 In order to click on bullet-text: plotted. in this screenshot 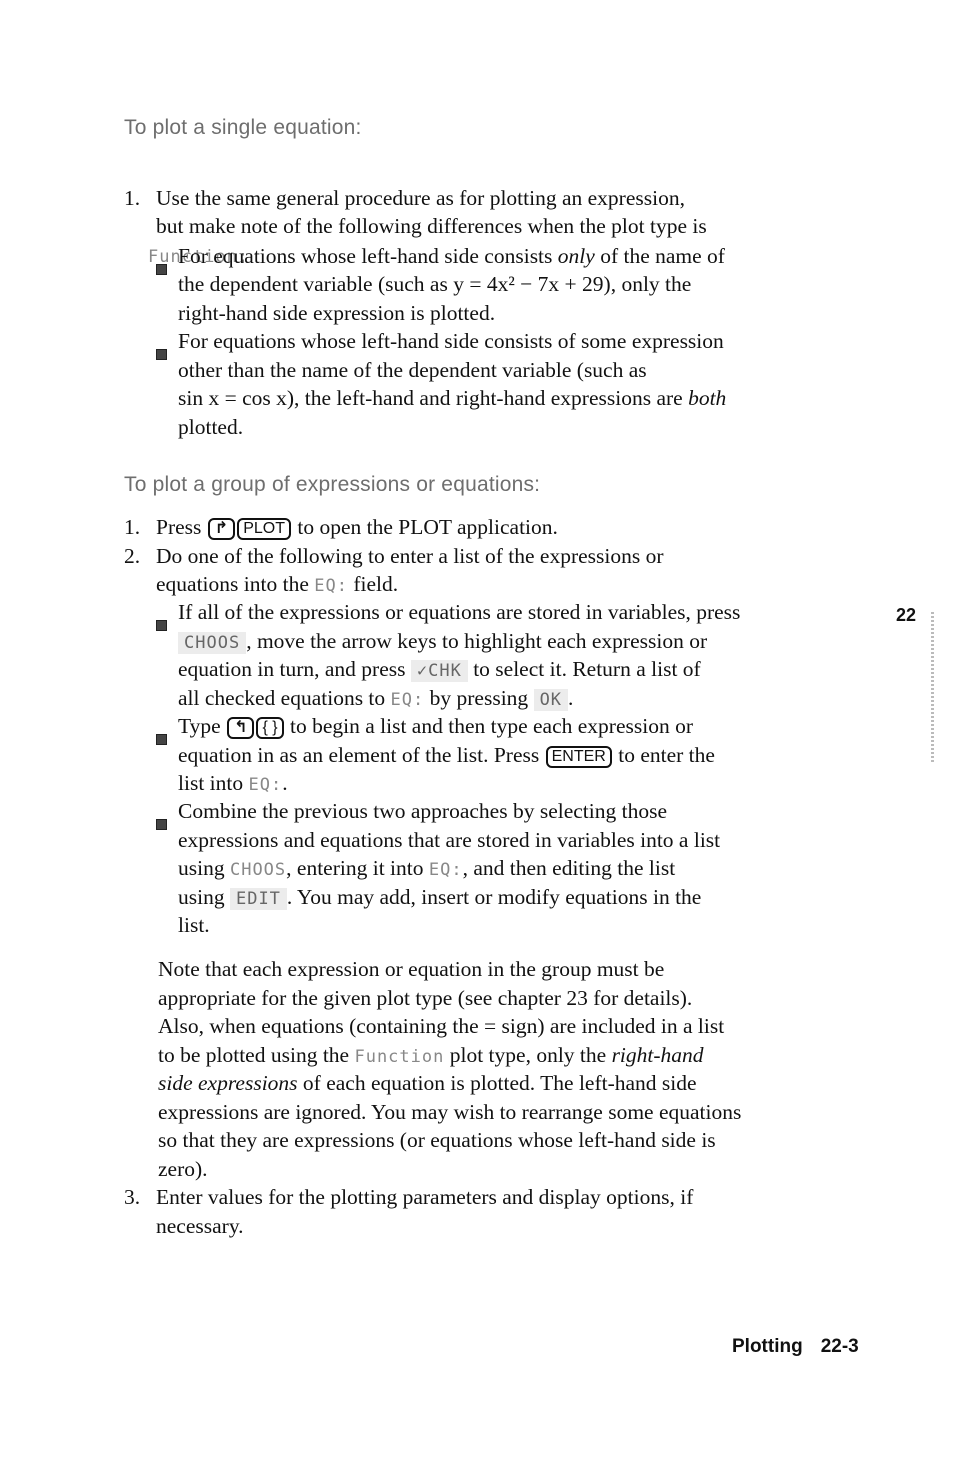, I will do `click(211, 427)`.